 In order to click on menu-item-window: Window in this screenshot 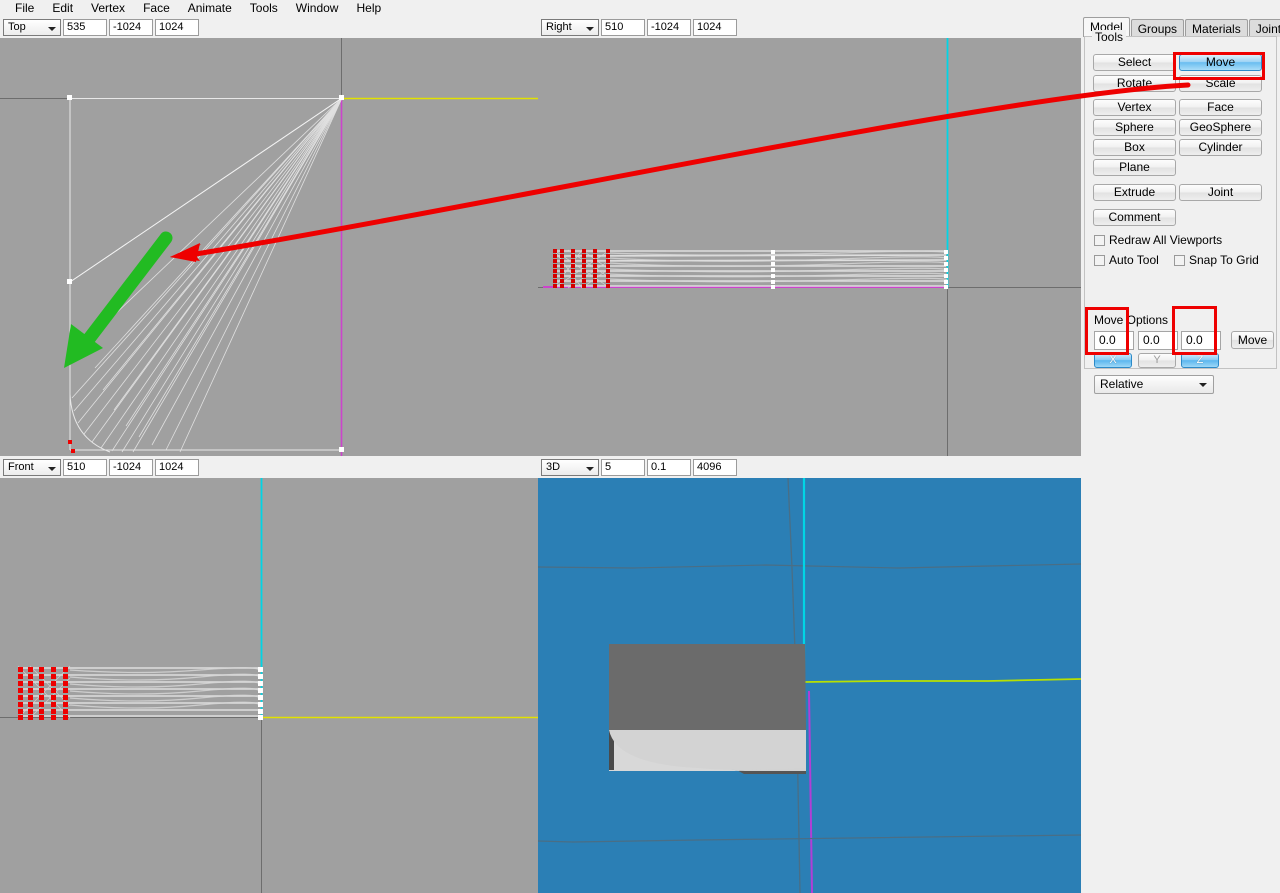, I will do `click(317, 8)`.